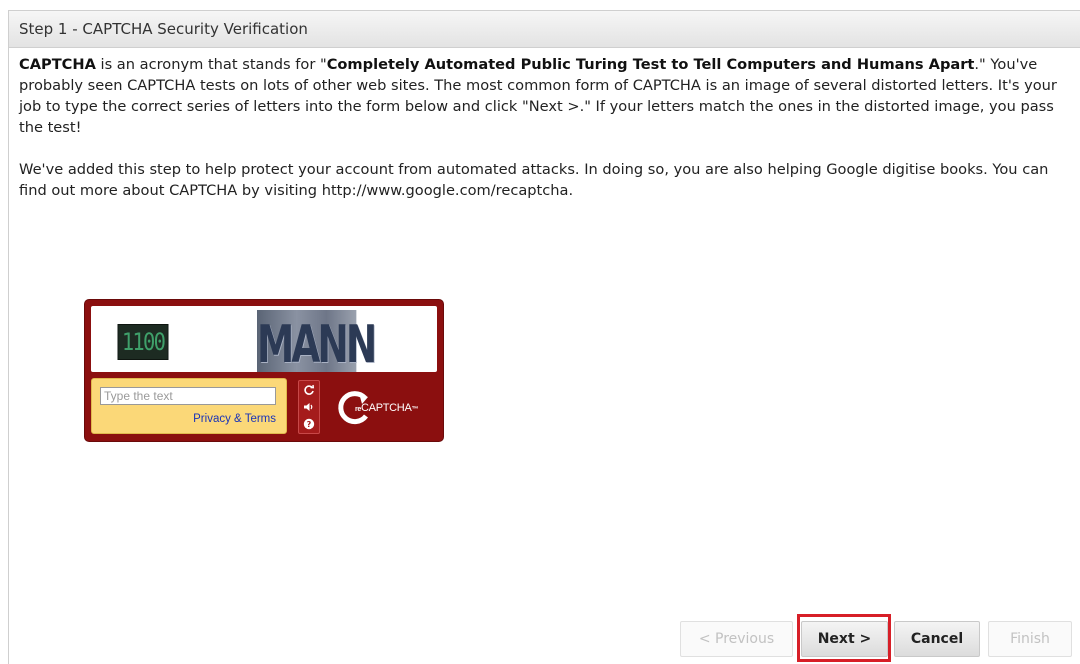  What do you see at coordinates (188, 396) in the screenshot?
I see `captcha-response-input` at bounding box center [188, 396].